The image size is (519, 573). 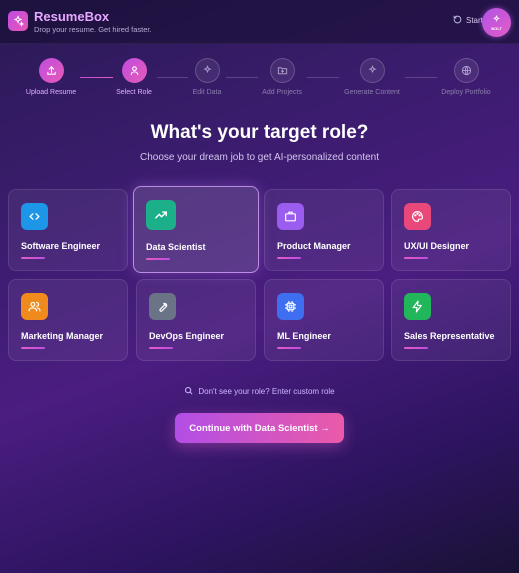 I want to click on bolt-badge: BOLT, so click(x=496, y=22).